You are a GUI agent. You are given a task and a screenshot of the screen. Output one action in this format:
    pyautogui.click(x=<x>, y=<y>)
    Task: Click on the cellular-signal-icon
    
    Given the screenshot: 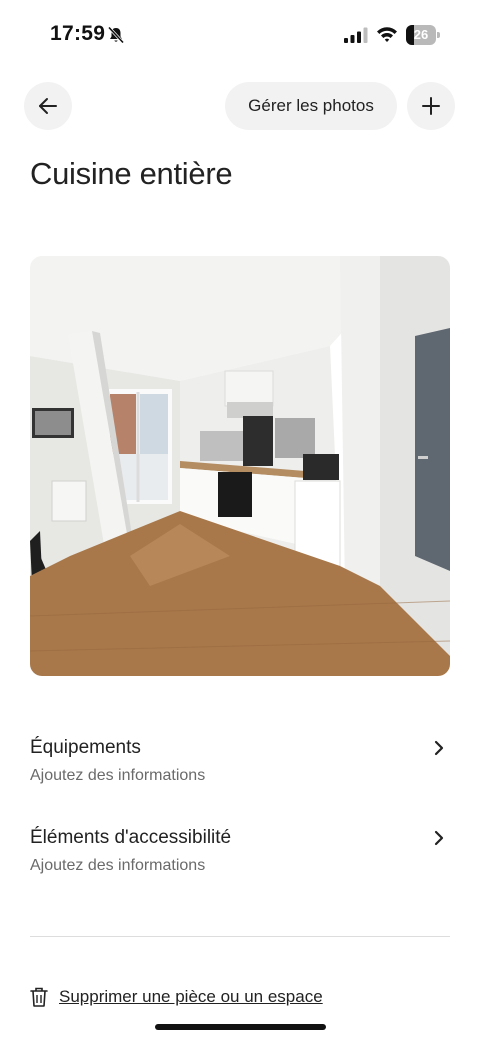 What is the action you would take?
    pyautogui.click(x=356, y=35)
    